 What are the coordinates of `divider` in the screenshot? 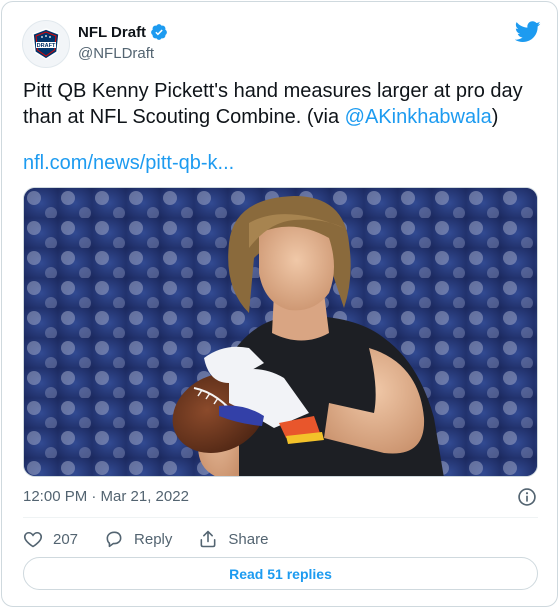 It's located at (280, 517).